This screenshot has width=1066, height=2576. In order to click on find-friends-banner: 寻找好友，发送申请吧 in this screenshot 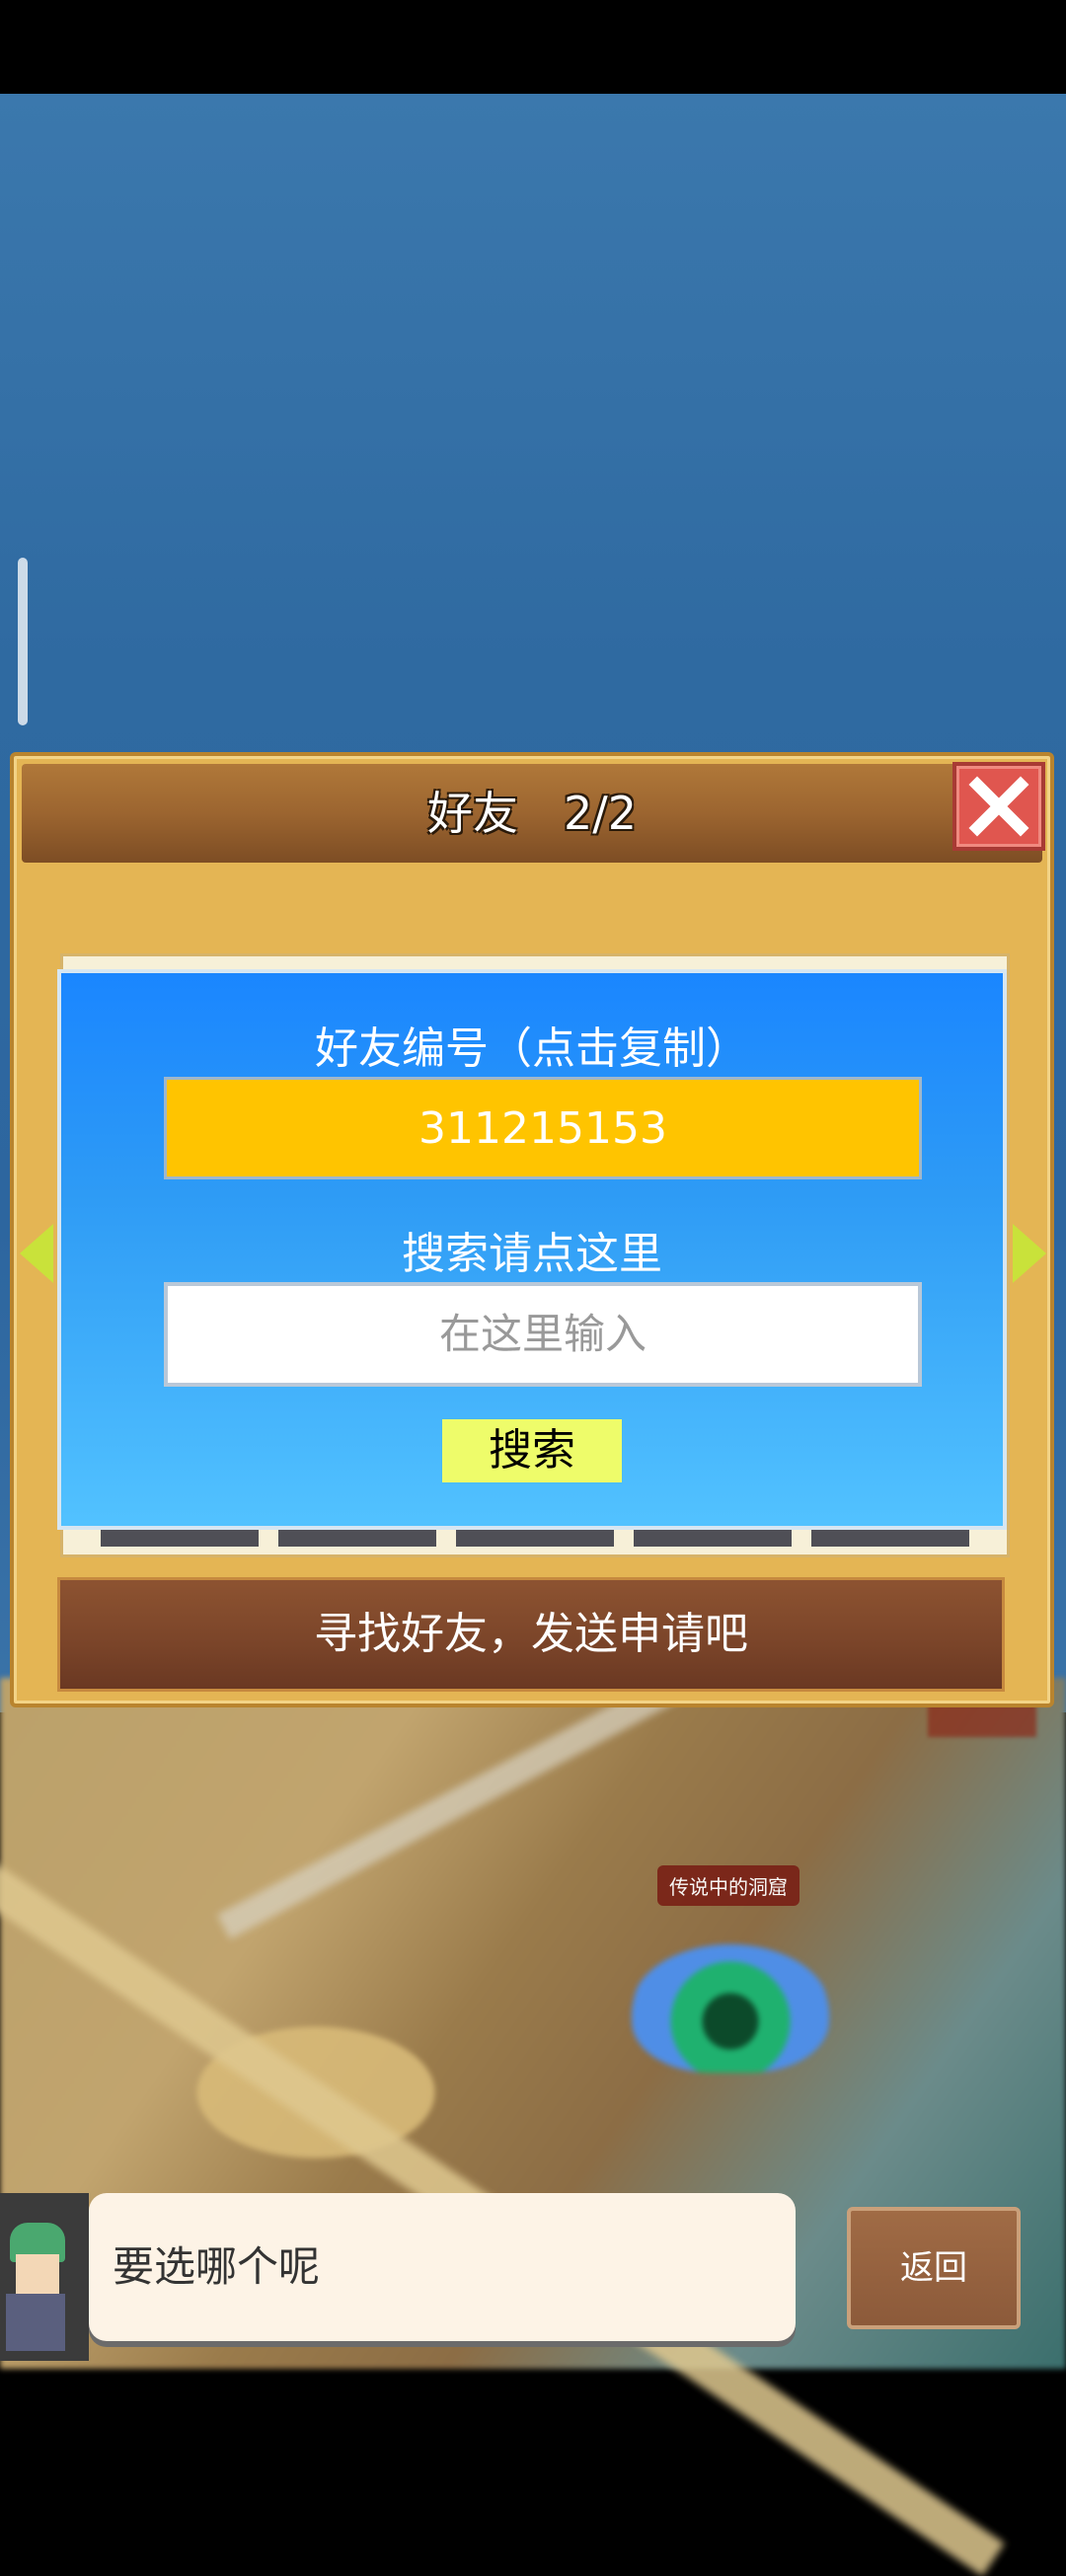, I will do `click(531, 1635)`.